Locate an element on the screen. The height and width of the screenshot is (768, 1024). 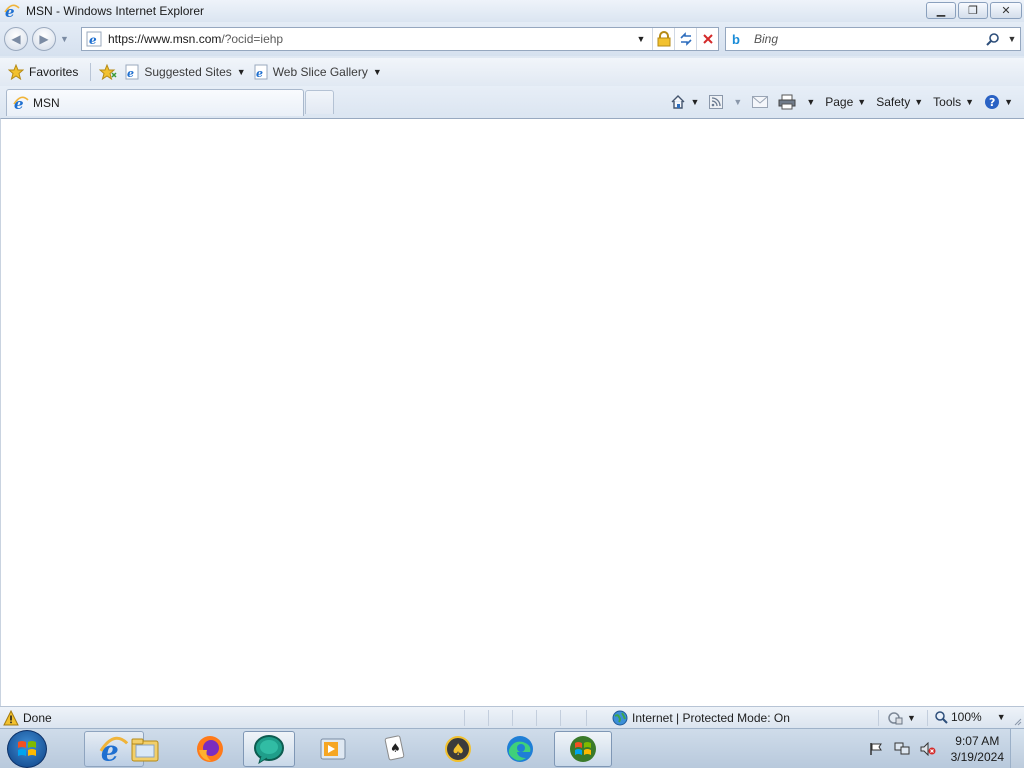
page-menu-label: Page is located at coordinates (839, 102).